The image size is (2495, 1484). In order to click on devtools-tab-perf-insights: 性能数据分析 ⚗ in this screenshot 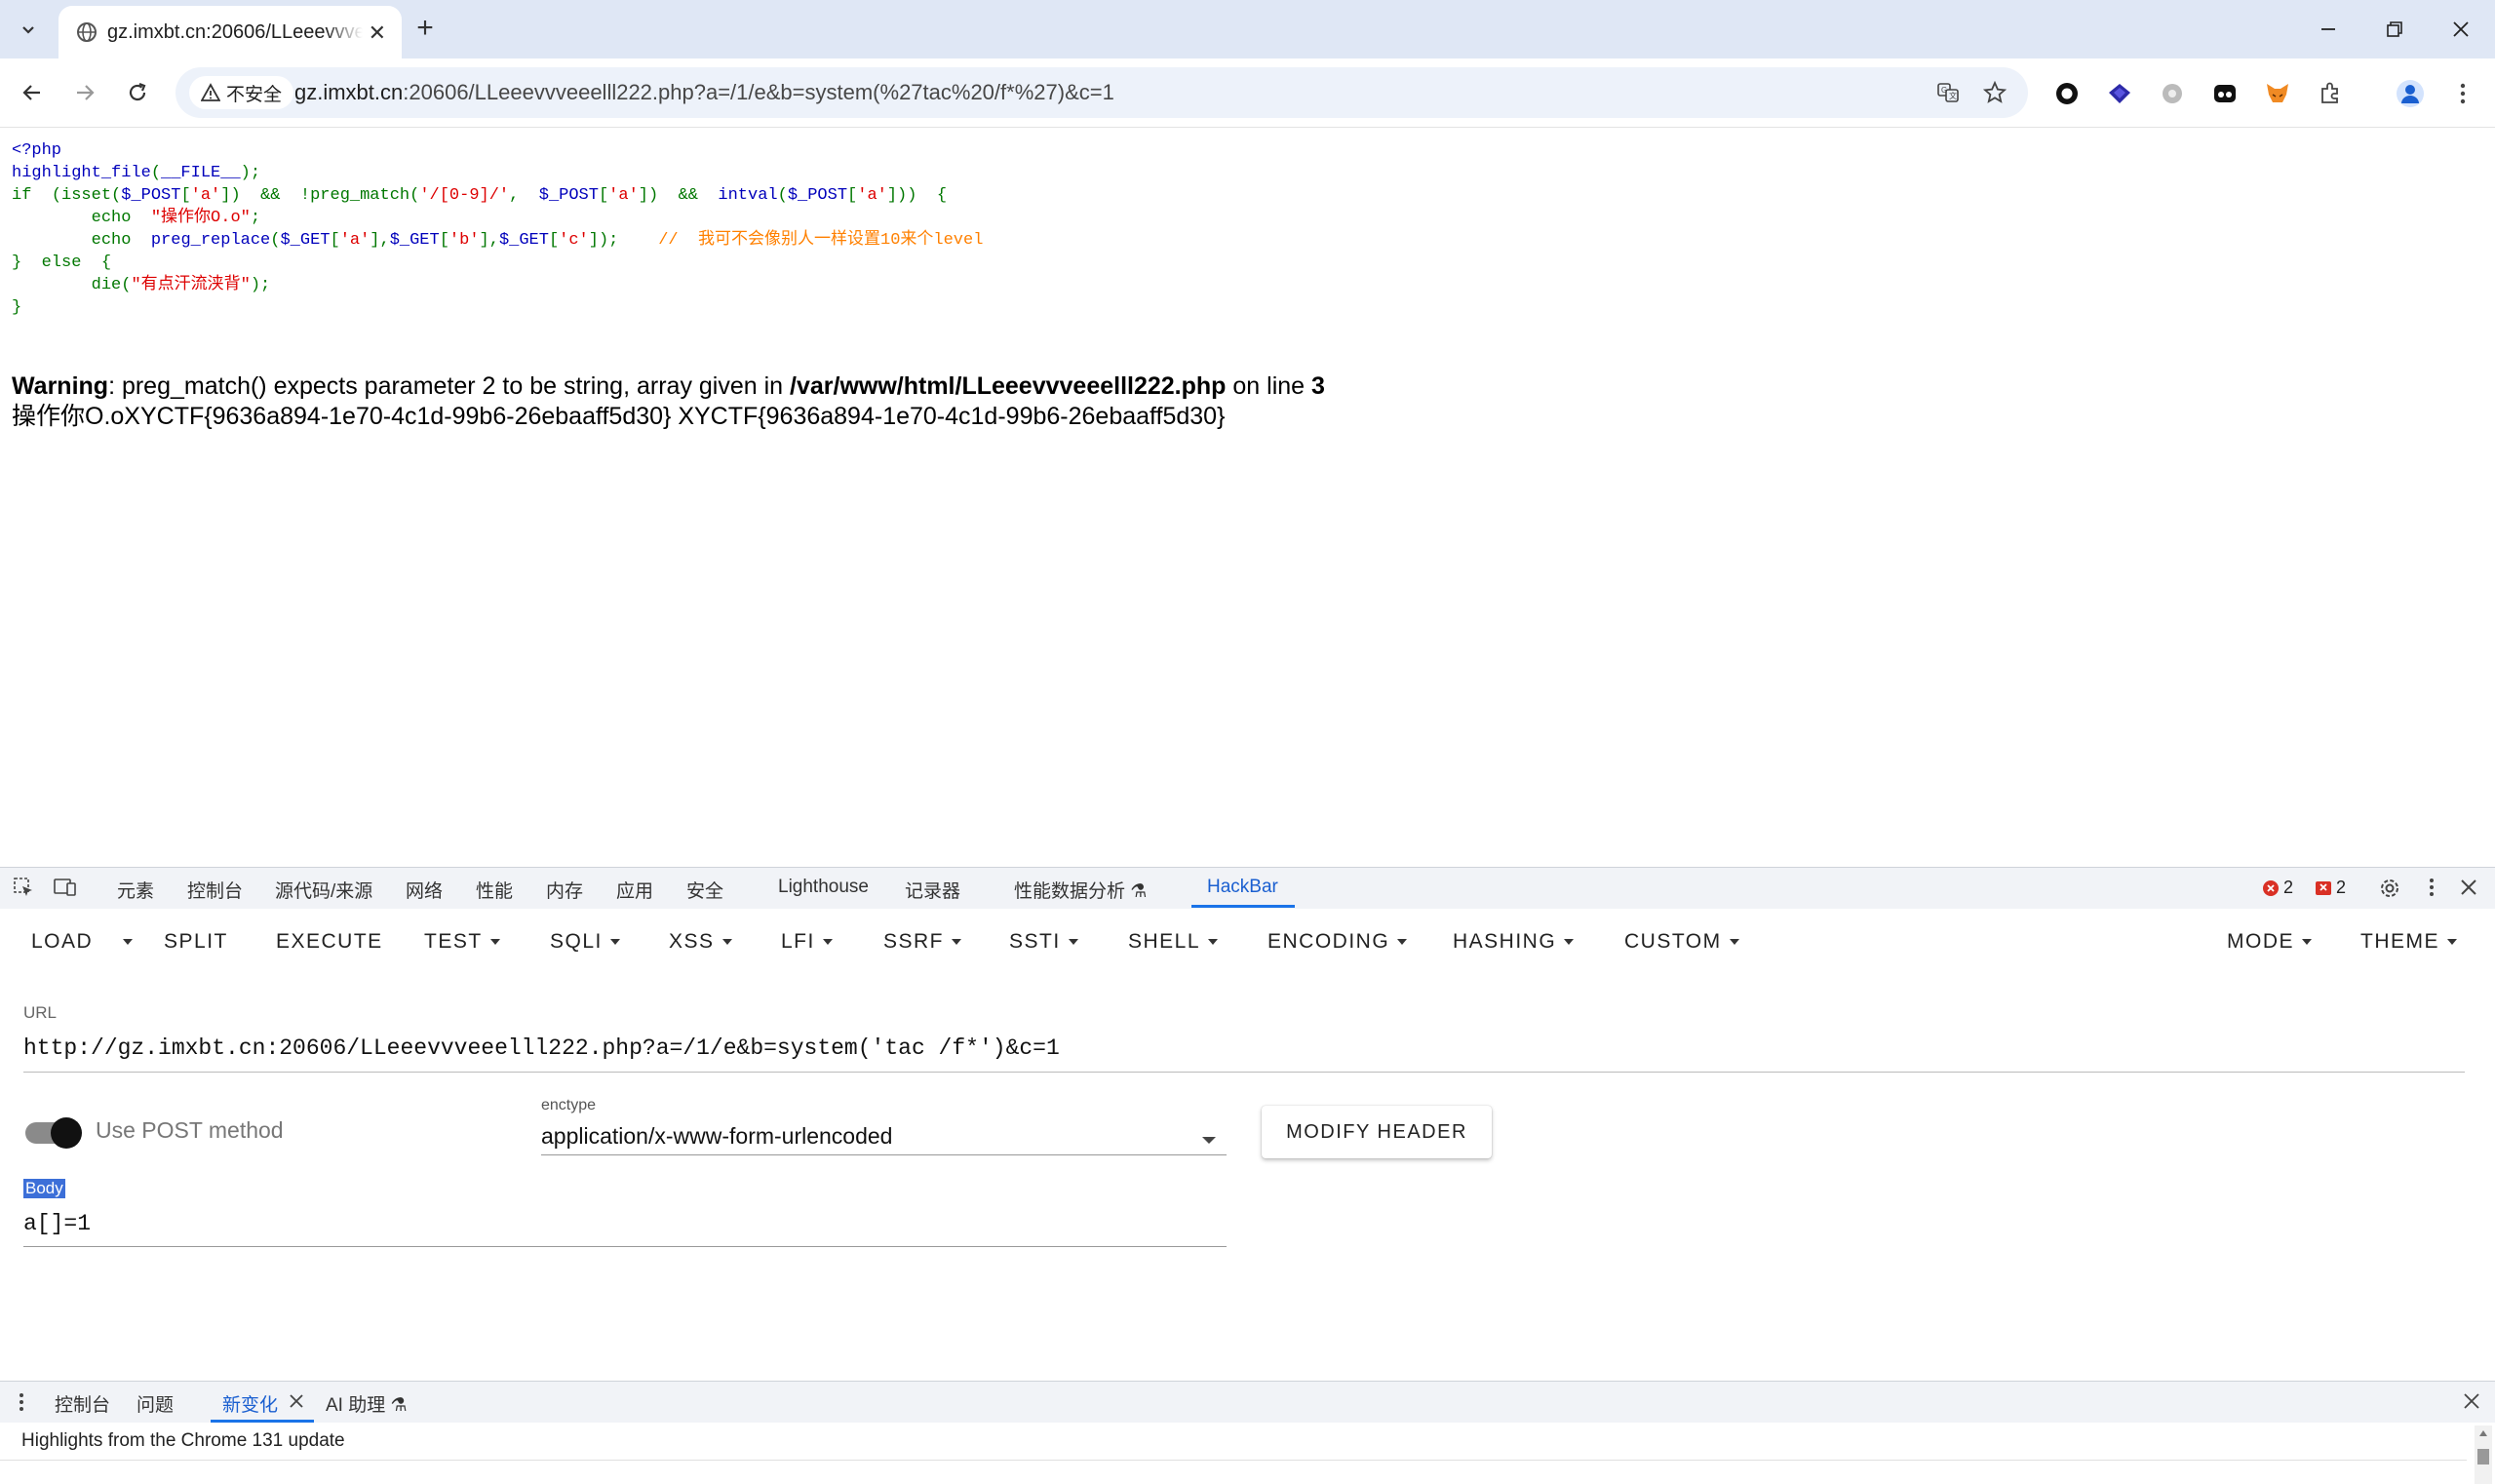, I will do `click(1080, 890)`.